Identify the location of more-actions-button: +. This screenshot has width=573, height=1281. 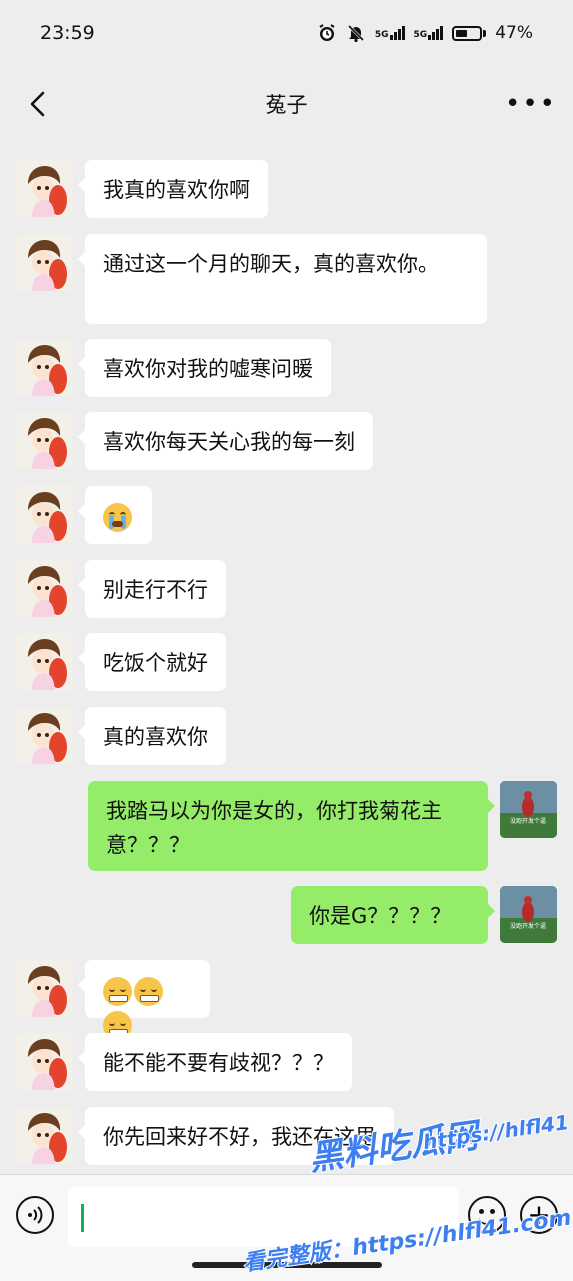
(539, 1215).